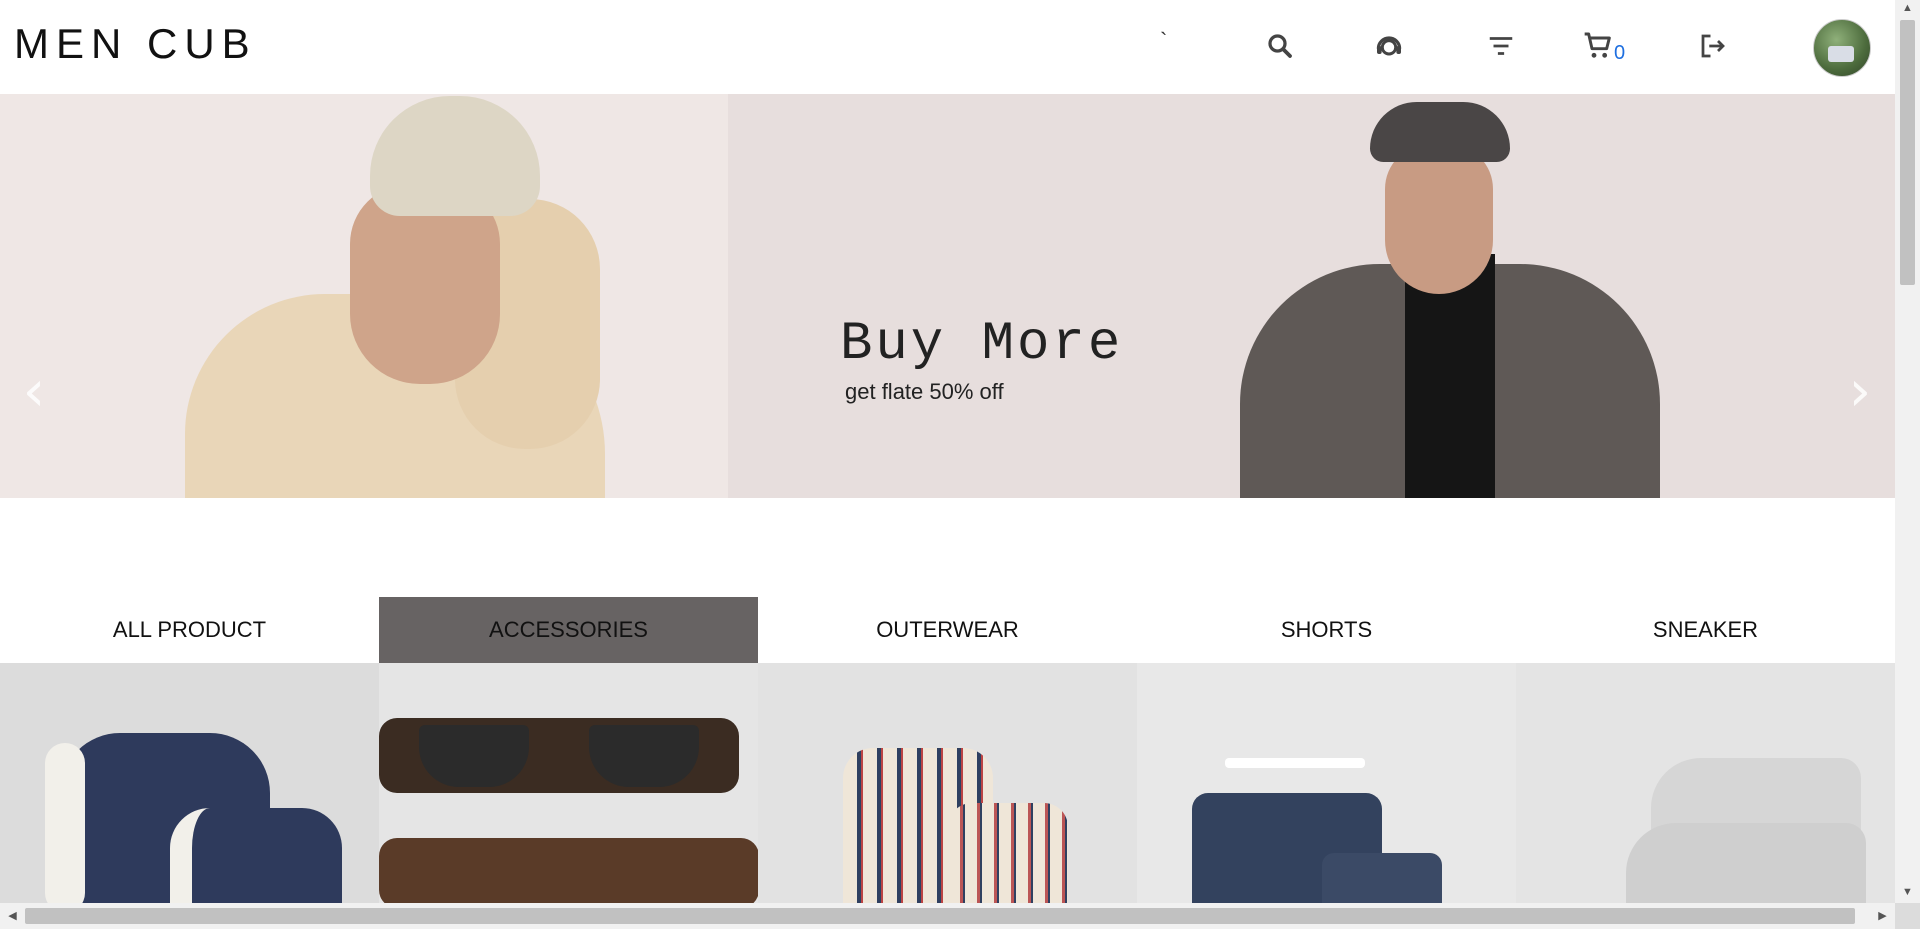  Describe the element at coordinates (1439, 219) in the screenshot. I see `hero-model2-face` at that location.